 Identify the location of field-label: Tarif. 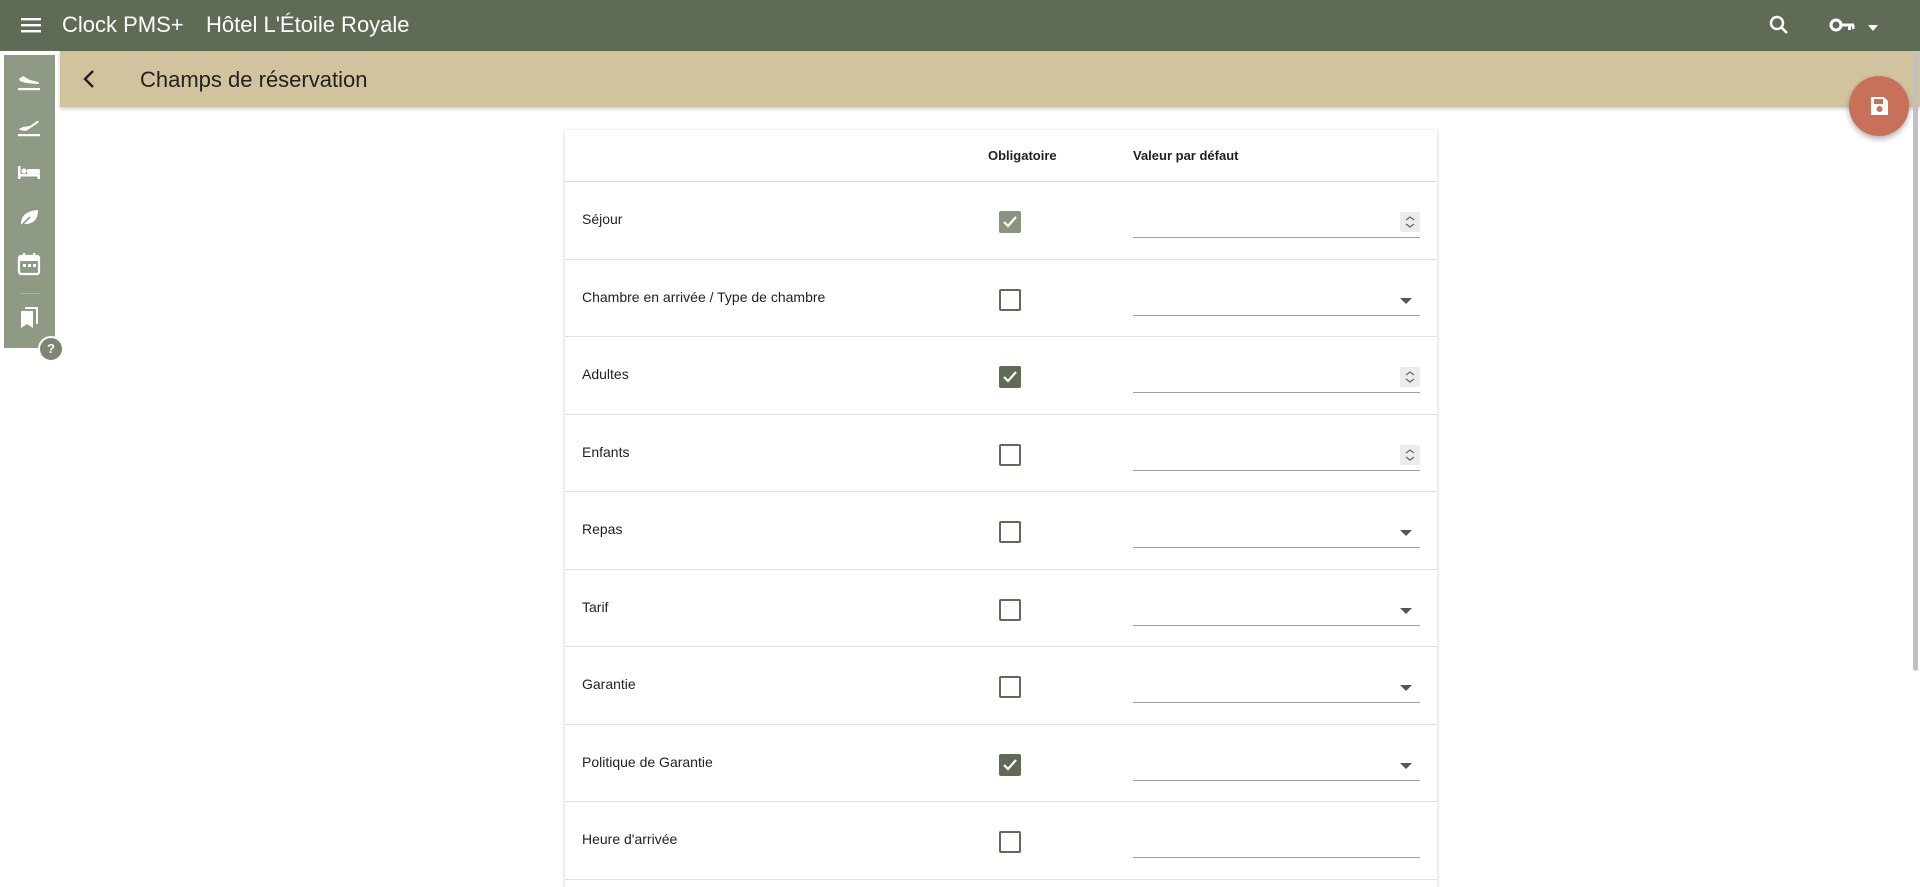
(595, 606).